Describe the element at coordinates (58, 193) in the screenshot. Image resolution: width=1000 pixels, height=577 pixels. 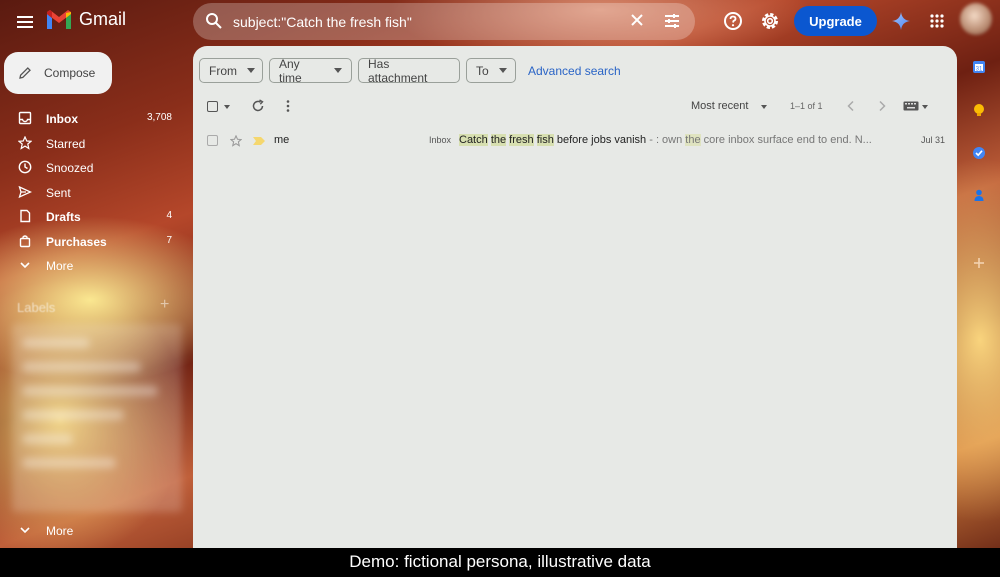
I see `sidebar-item-label: Sent` at that location.